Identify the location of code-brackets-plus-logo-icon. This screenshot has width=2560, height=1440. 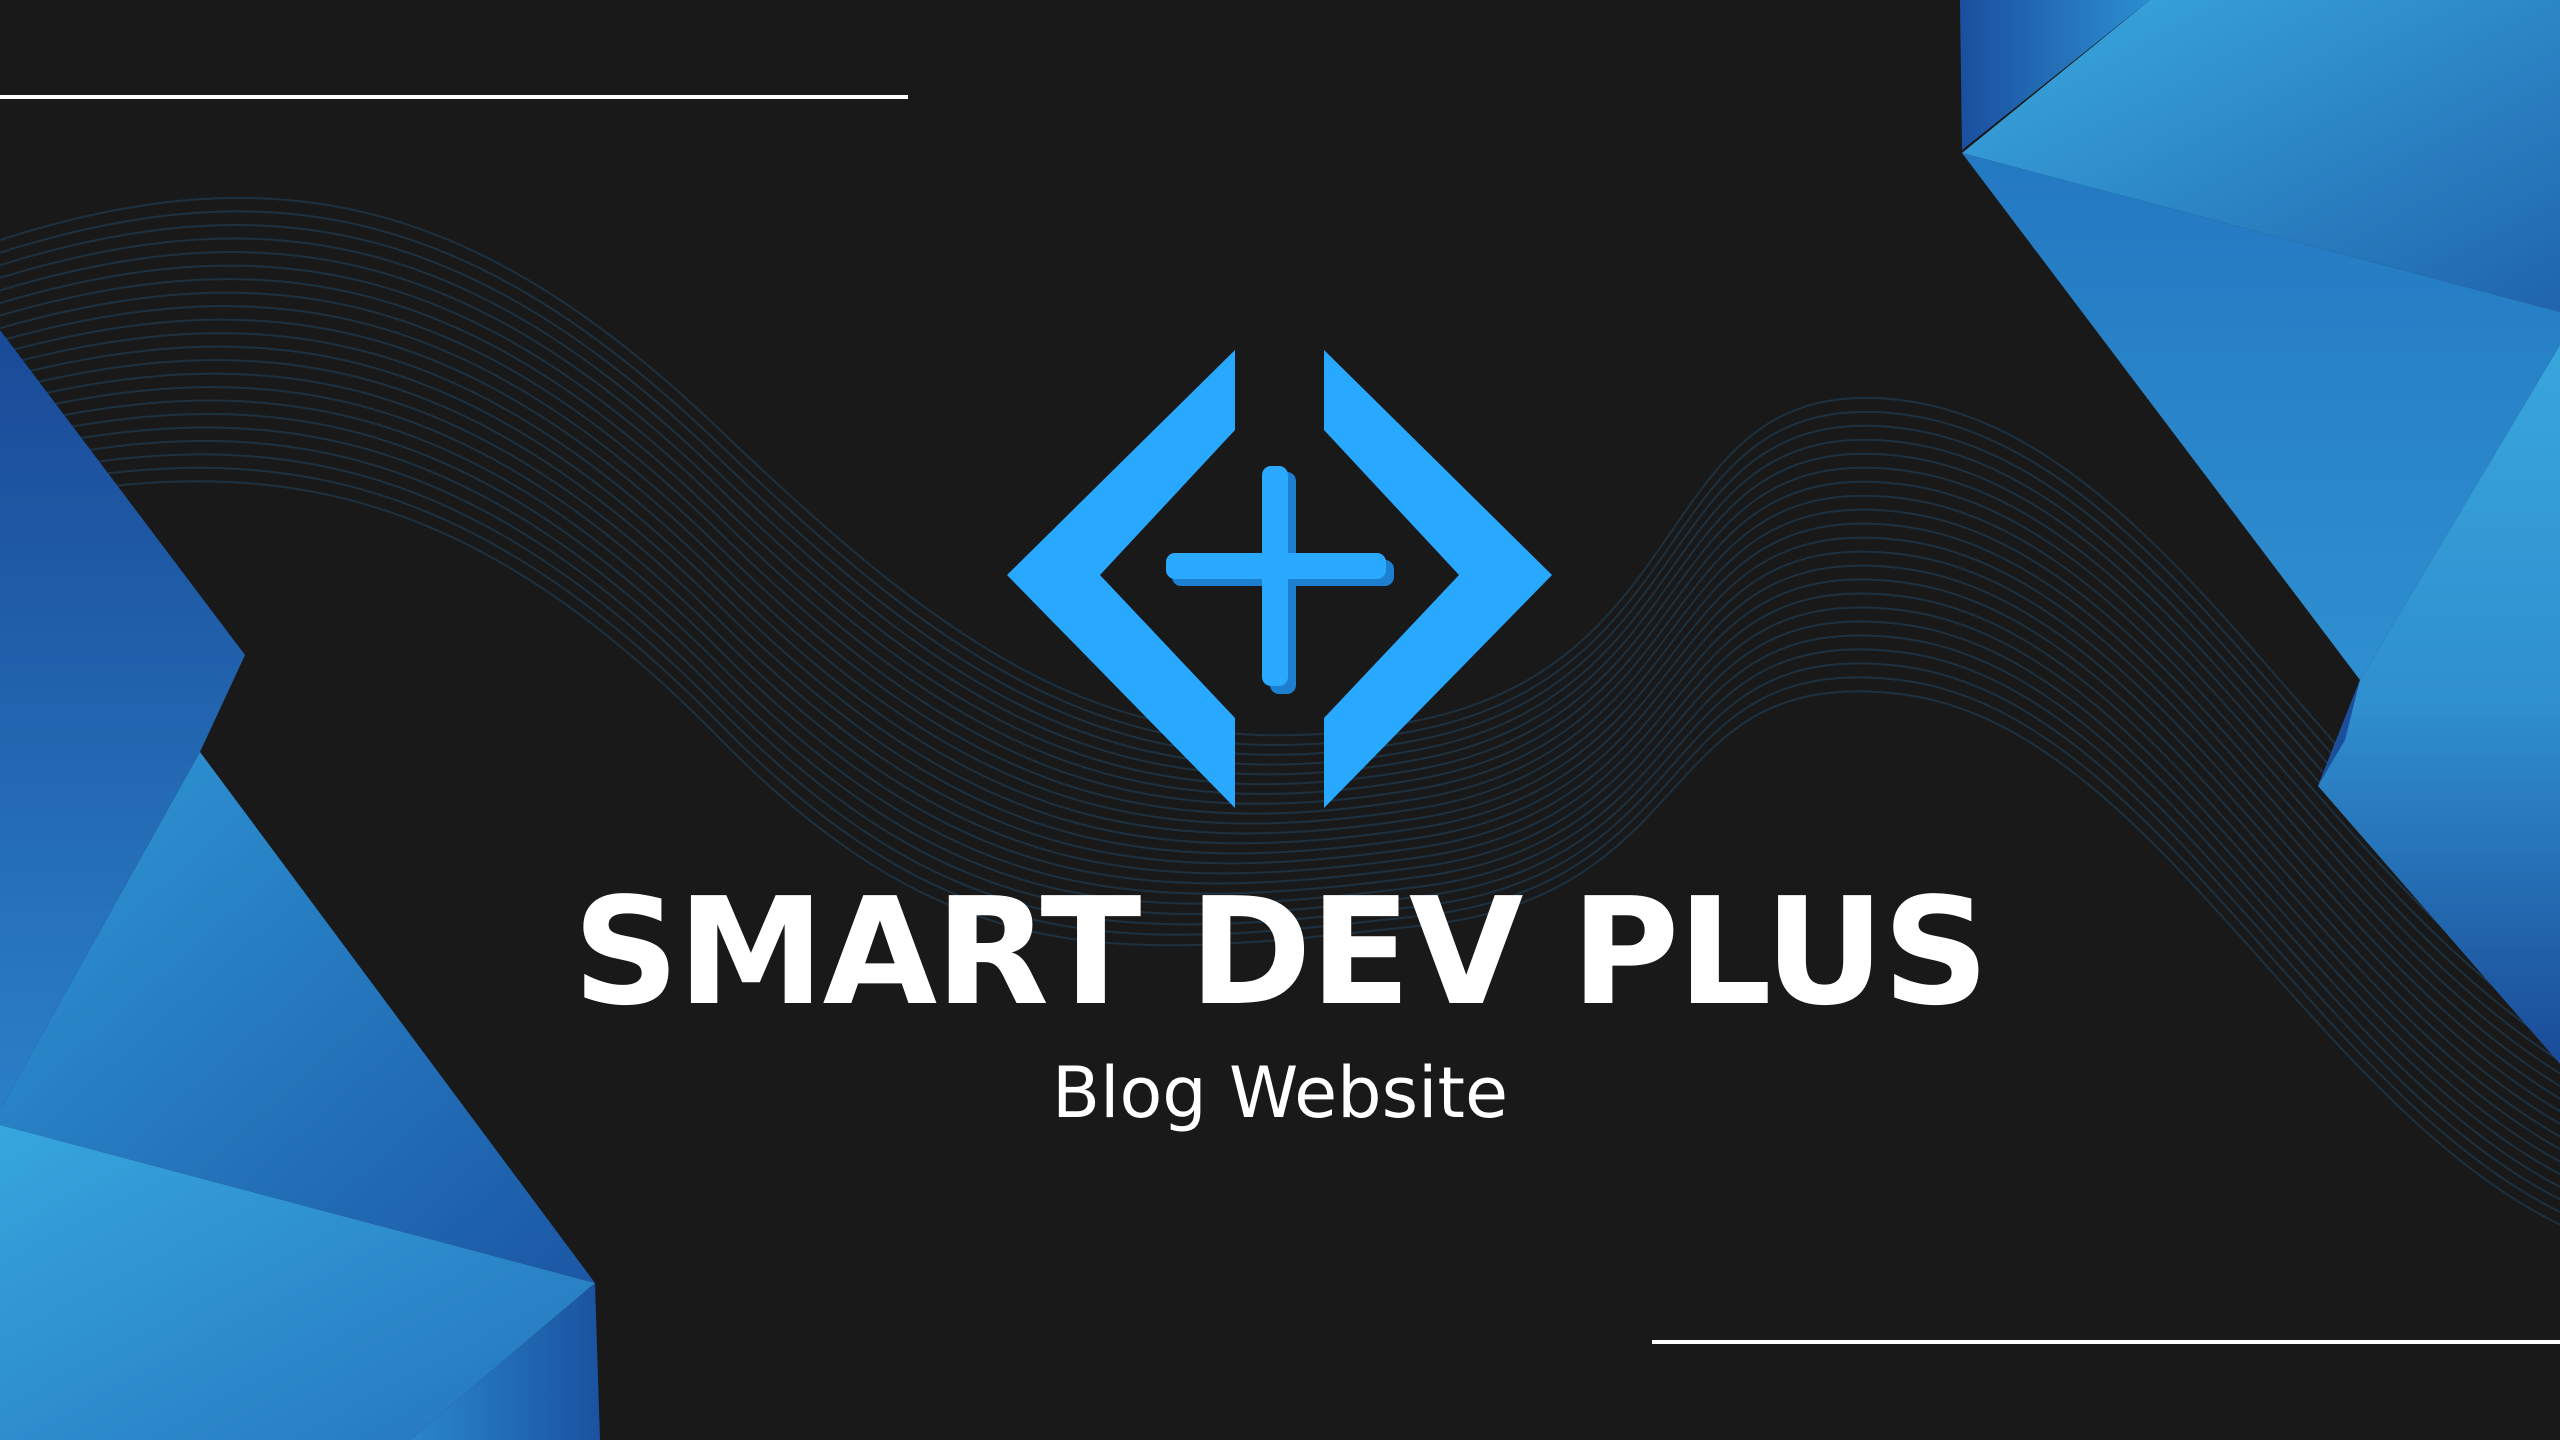
(1279, 579).